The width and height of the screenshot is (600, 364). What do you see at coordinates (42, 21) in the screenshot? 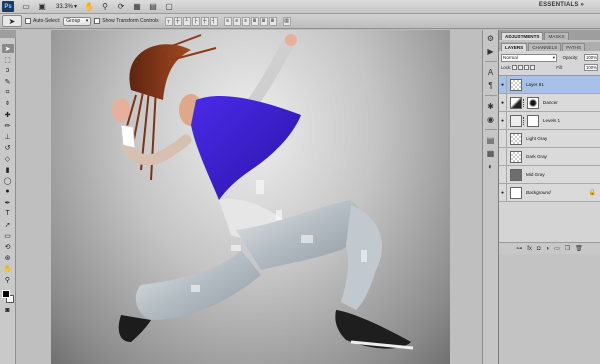
I see `auto-select-checkbox: Auto-Select:` at bounding box center [42, 21].